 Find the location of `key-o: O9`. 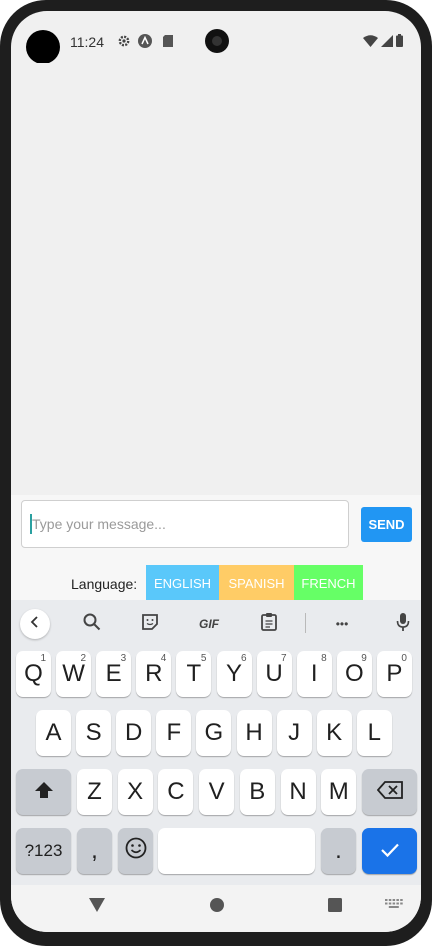

key-o: O9 is located at coordinates (354, 674).